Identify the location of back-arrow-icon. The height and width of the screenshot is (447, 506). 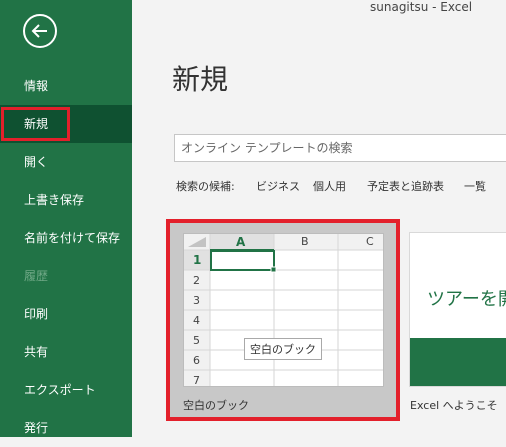
(39, 31).